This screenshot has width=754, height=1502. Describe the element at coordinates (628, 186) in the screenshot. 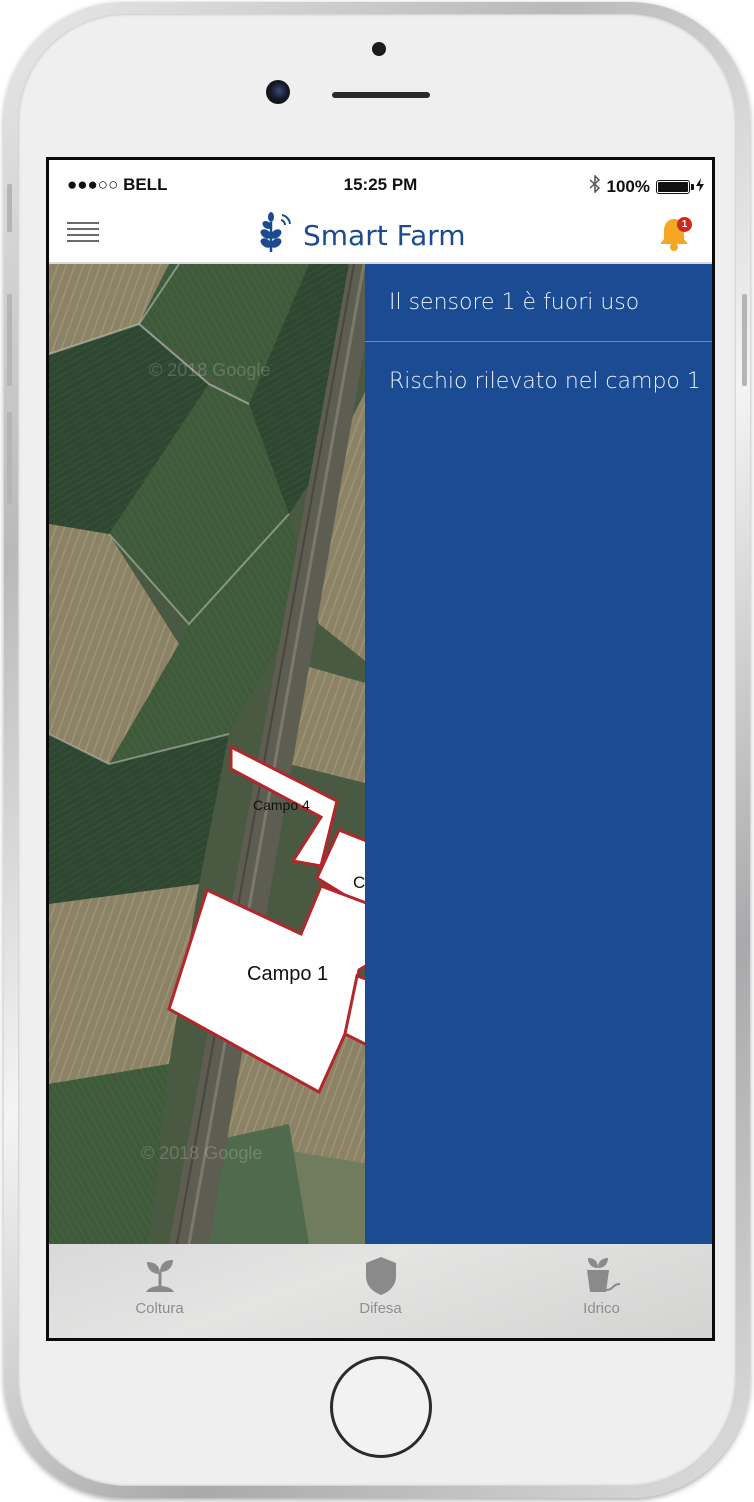

I see `battery-percent: 100%` at that location.